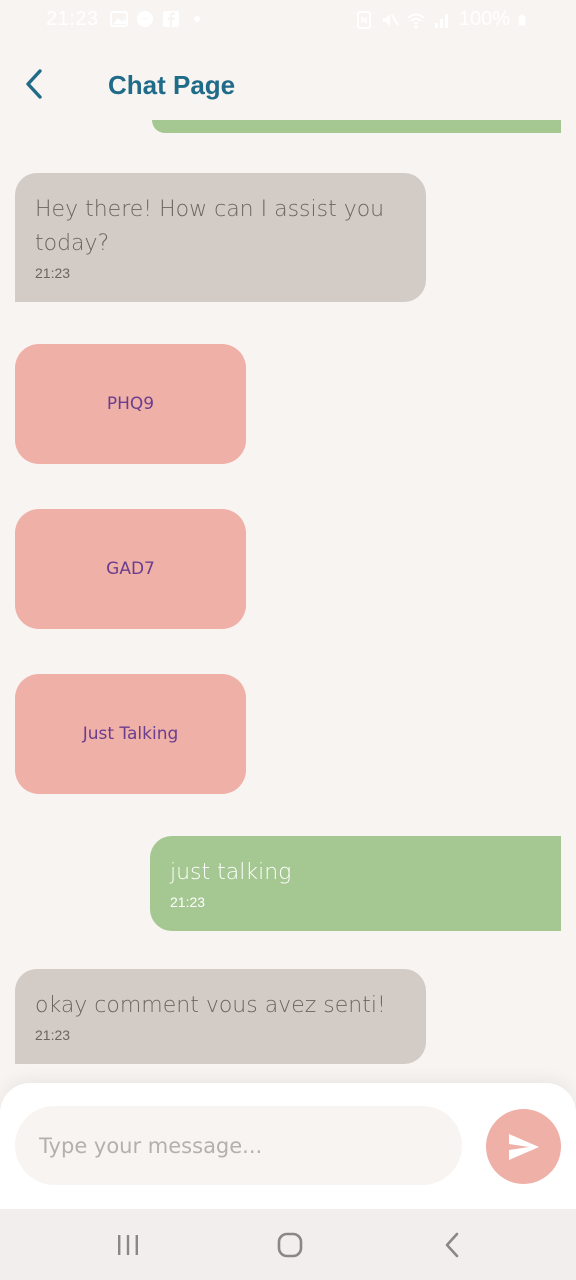 This screenshot has height=1280, width=576. What do you see at coordinates (119, 19) in the screenshot?
I see `gallery-icon` at bounding box center [119, 19].